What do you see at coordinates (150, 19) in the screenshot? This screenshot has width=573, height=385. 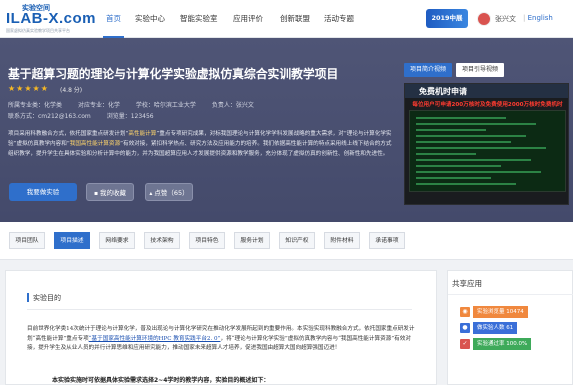 I see `nav-lab-center: 实验中心` at bounding box center [150, 19].